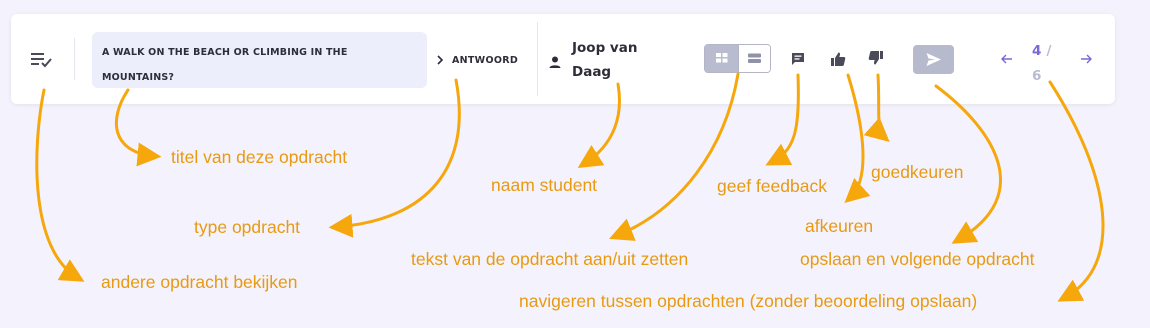 The height and width of the screenshot is (328, 1150). What do you see at coordinates (1037, 76) in the screenshot?
I see `page-total: 6` at bounding box center [1037, 76].